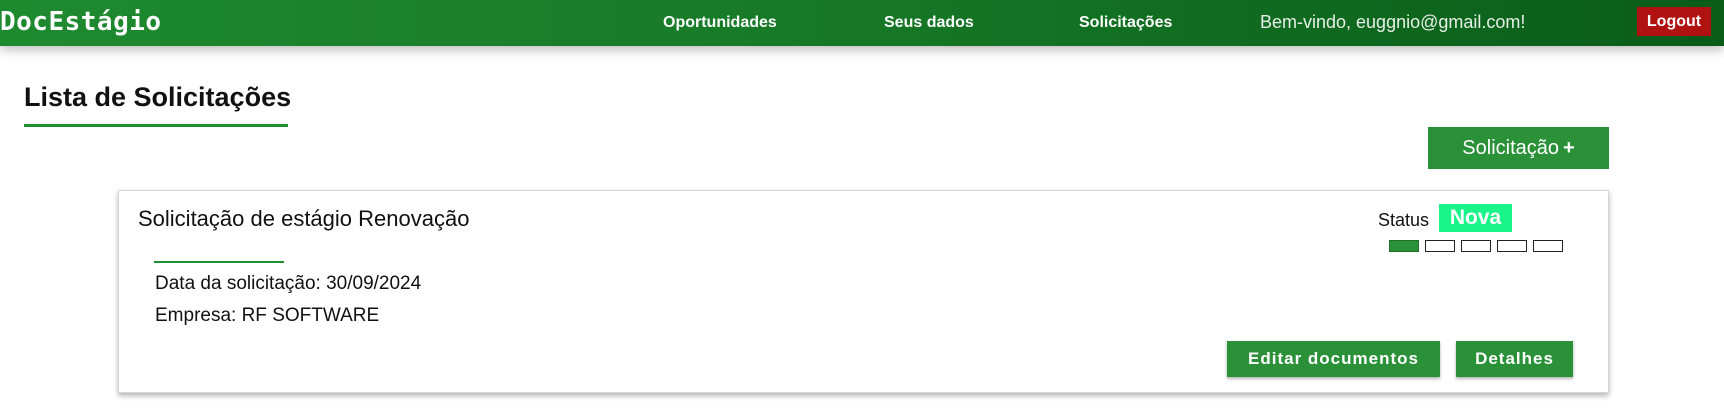 The image size is (1724, 411). Describe the element at coordinates (1674, 21) in the screenshot. I see `logout-button: Logout` at that location.